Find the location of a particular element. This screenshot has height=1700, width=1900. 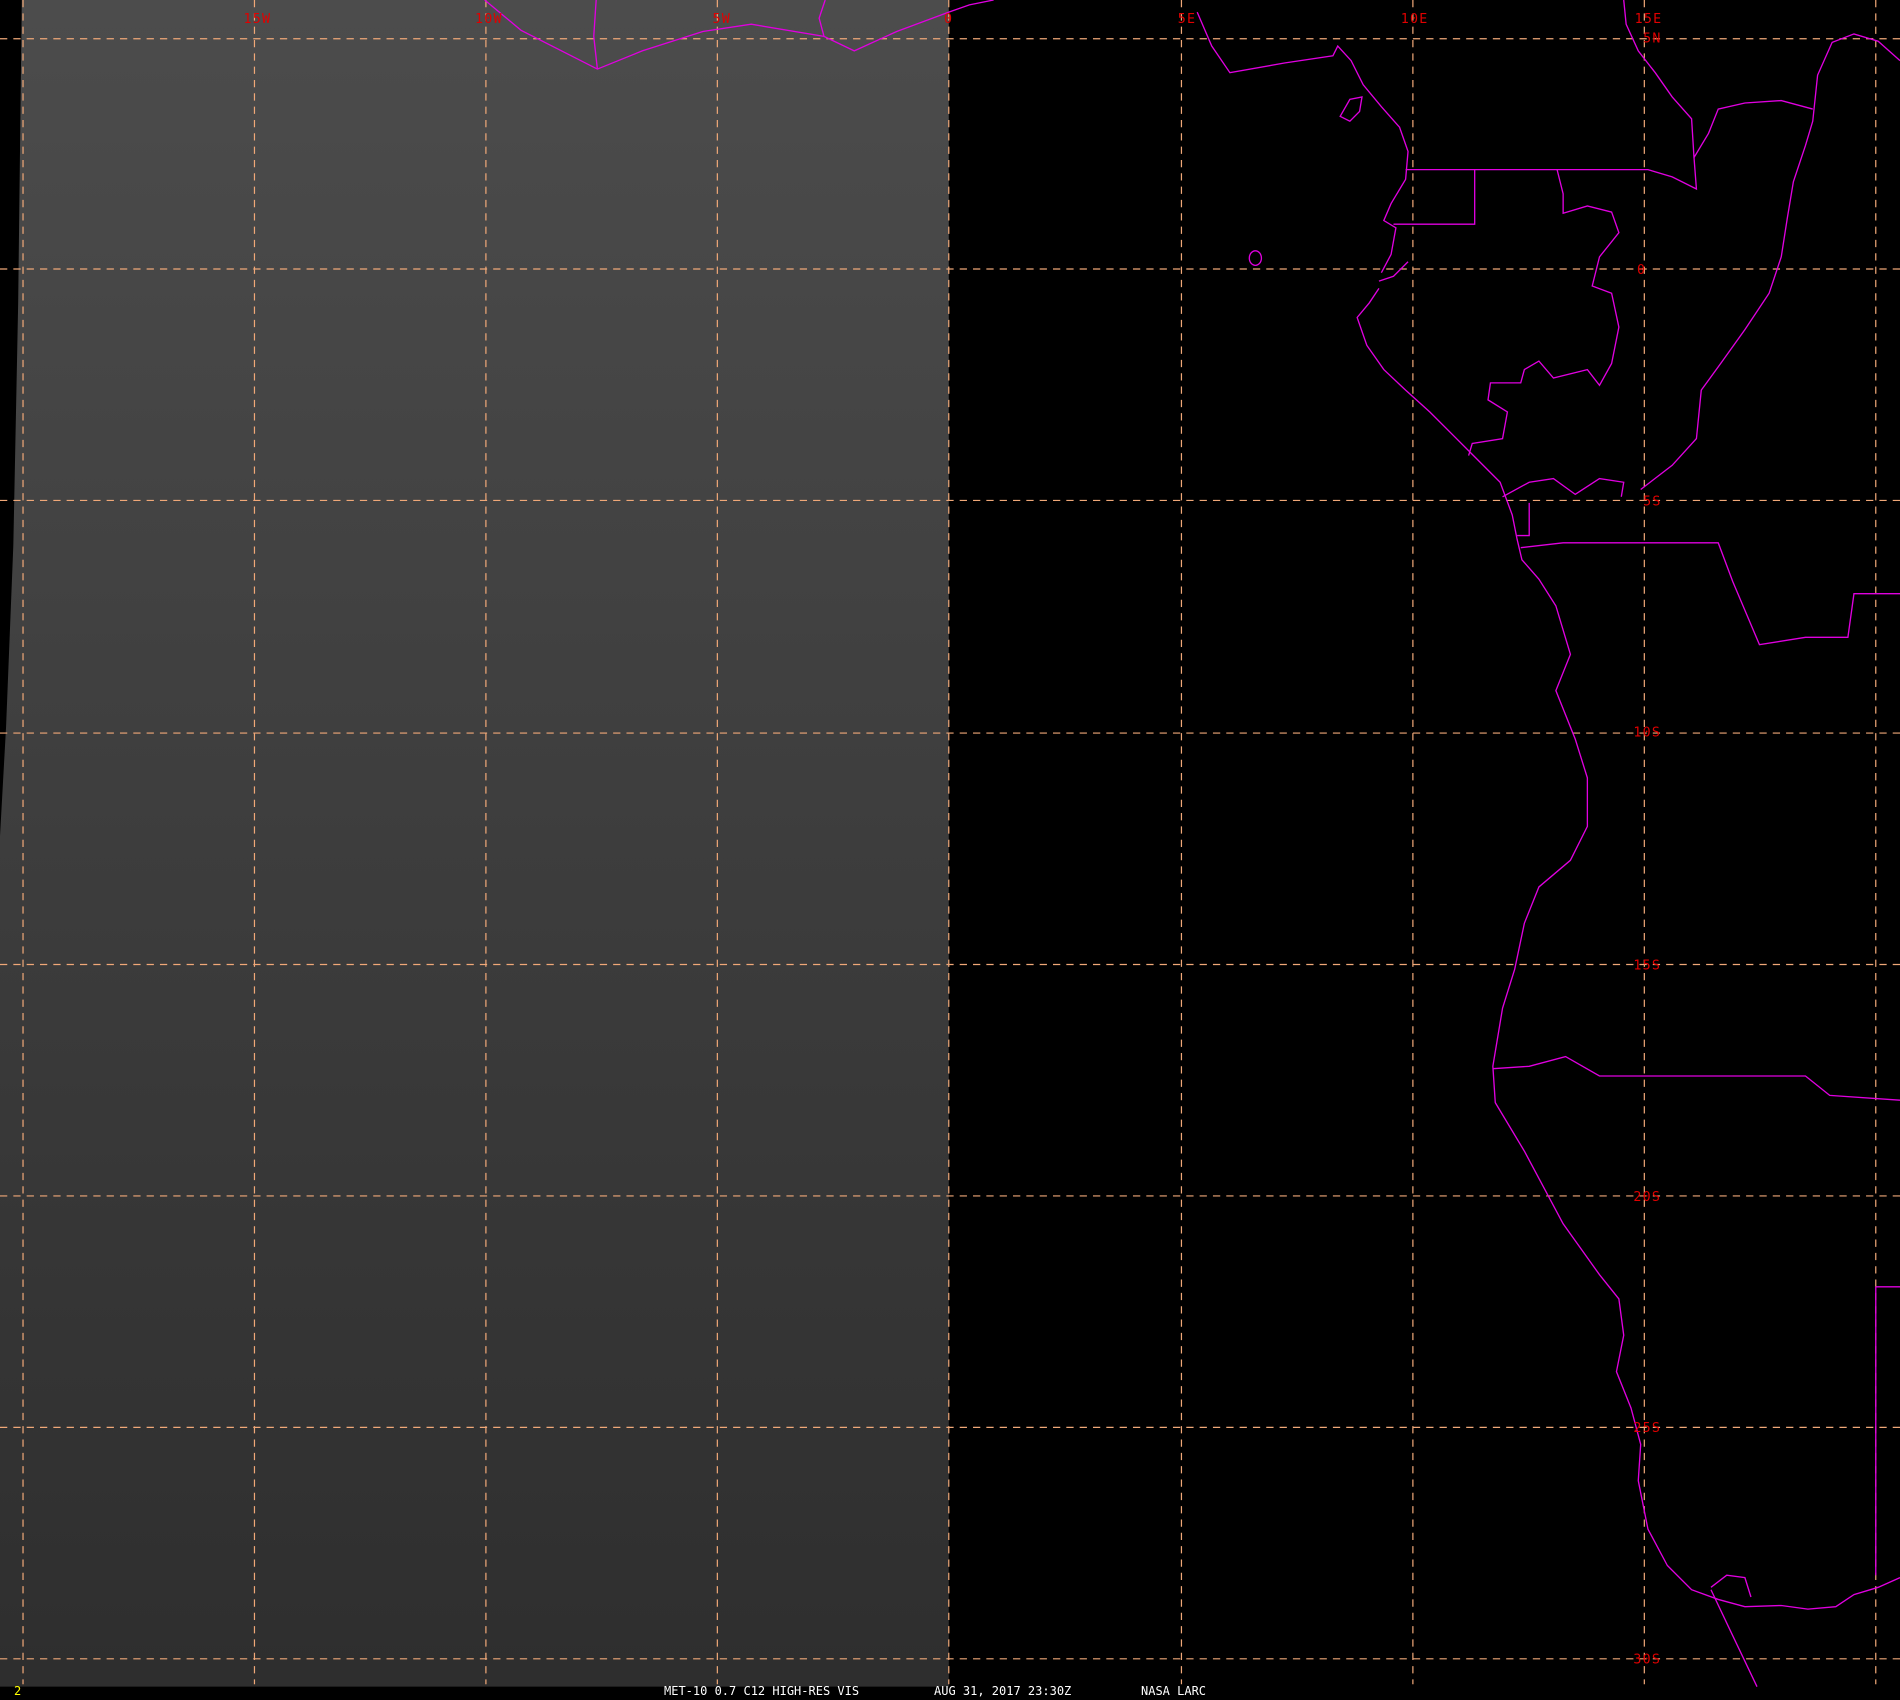

product-label: MET-10 0.7 C12 HIGH-RES VIS is located at coordinates (762, 1691).